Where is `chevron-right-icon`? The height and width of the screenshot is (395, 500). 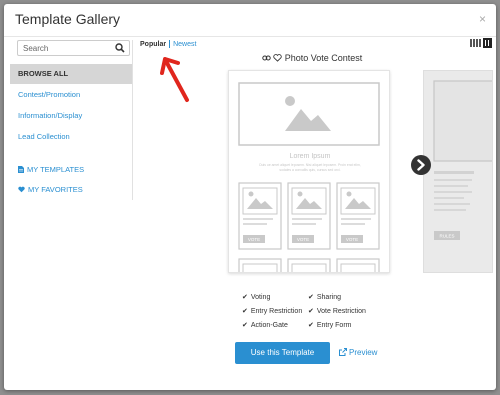
chevron-right-icon is located at coordinates (421, 165).